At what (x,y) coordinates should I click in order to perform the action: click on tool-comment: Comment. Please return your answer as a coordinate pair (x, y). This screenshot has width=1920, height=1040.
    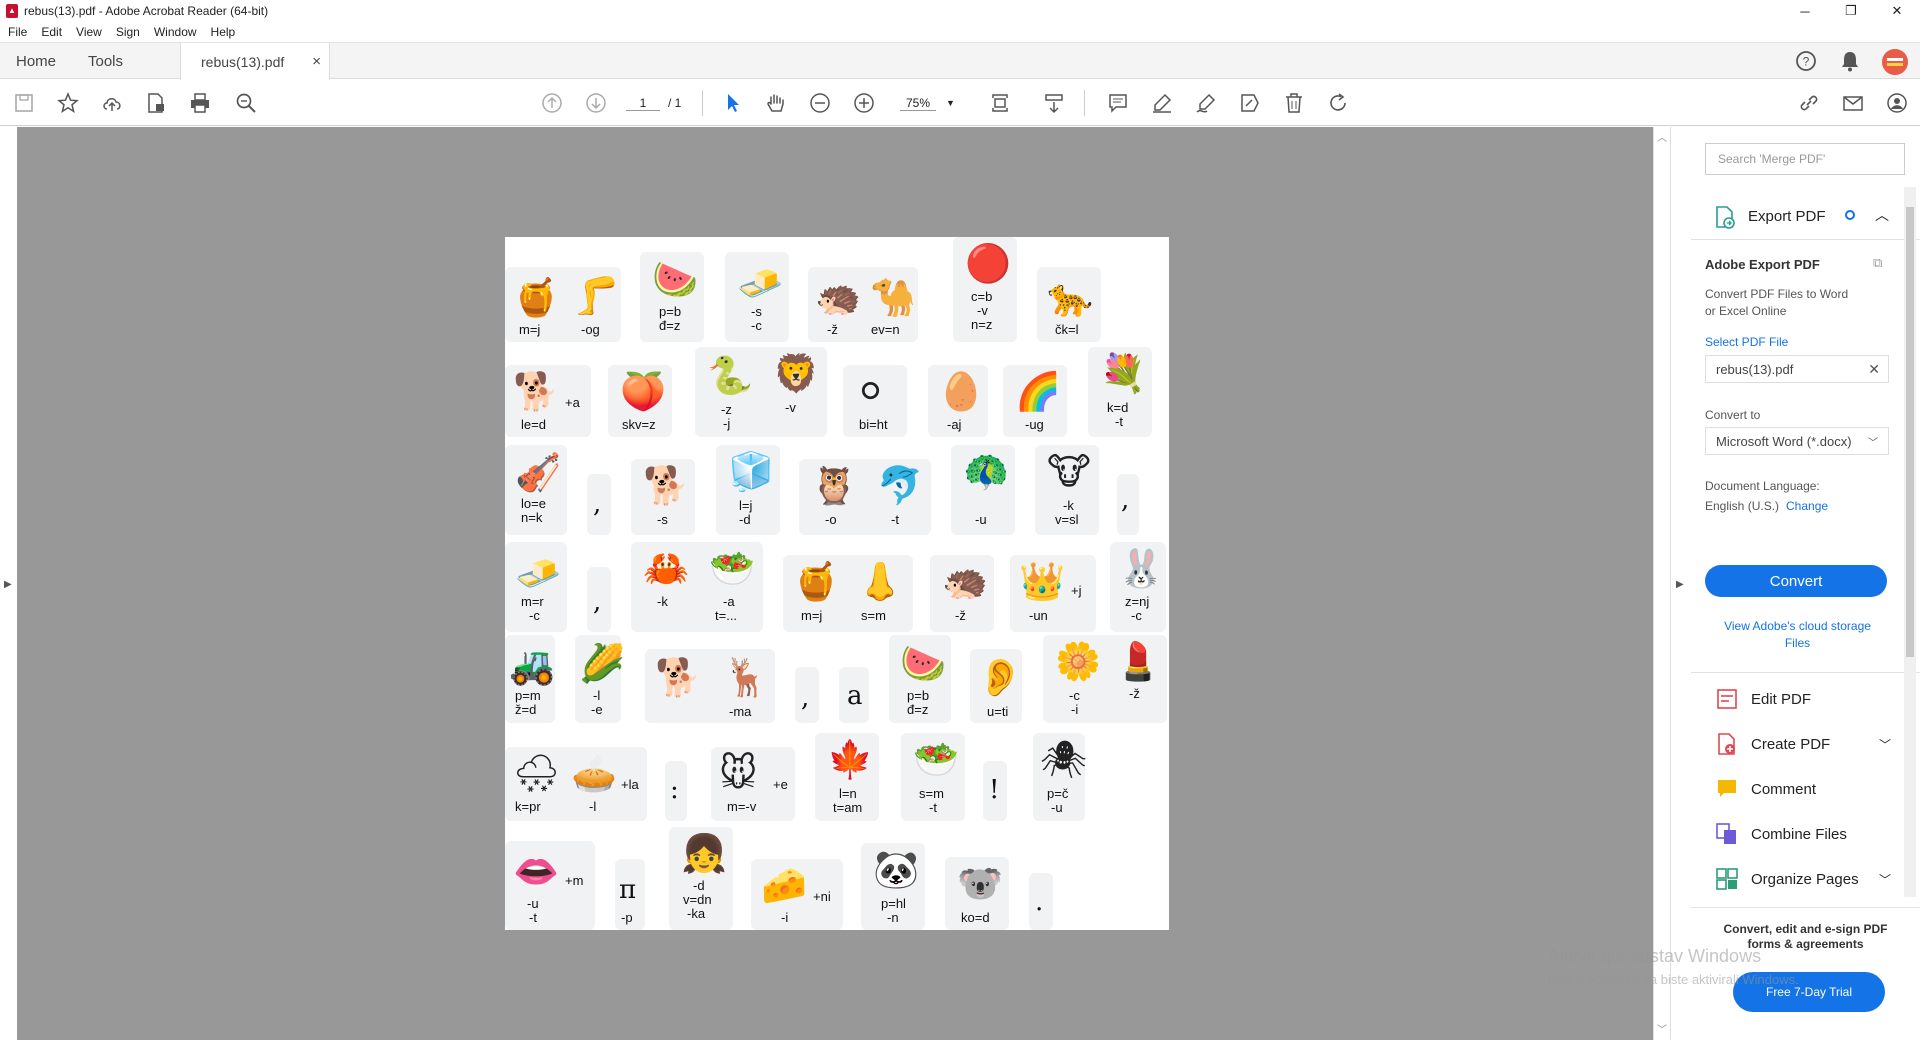
    Looking at the image, I should click on (1805, 789).